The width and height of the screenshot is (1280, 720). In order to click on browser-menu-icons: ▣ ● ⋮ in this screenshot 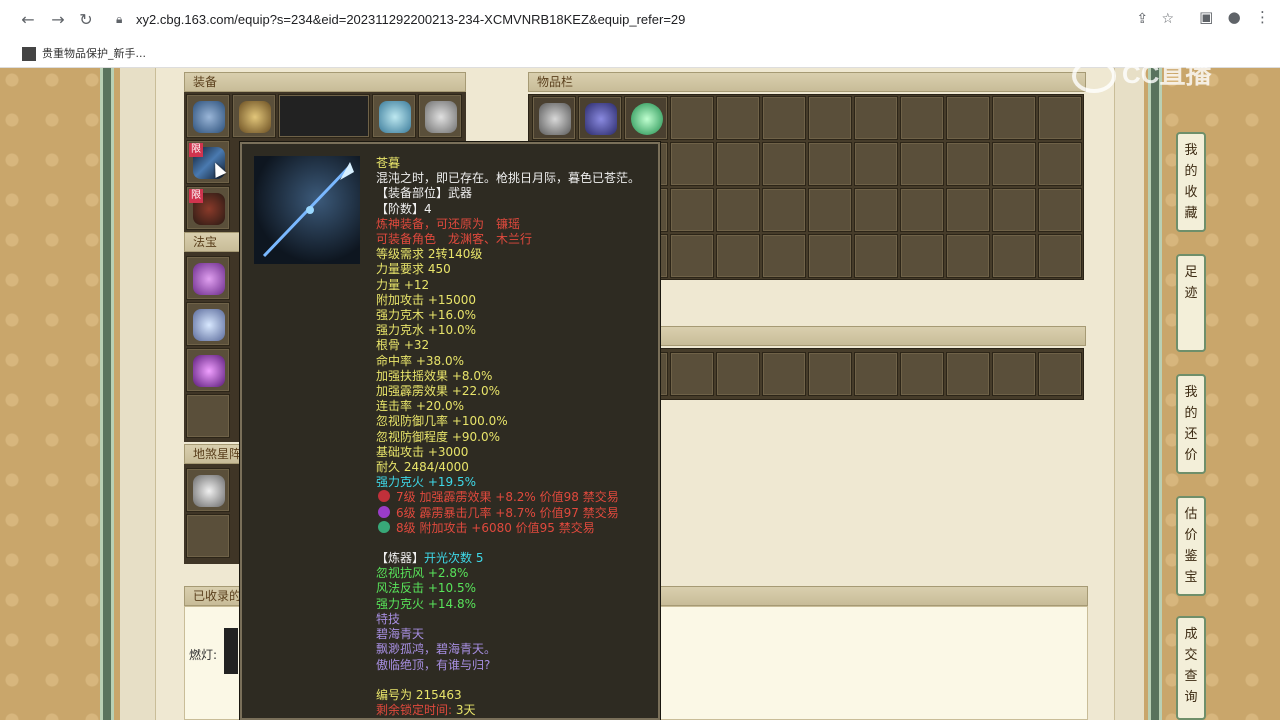, I will do `click(1234, 17)`.